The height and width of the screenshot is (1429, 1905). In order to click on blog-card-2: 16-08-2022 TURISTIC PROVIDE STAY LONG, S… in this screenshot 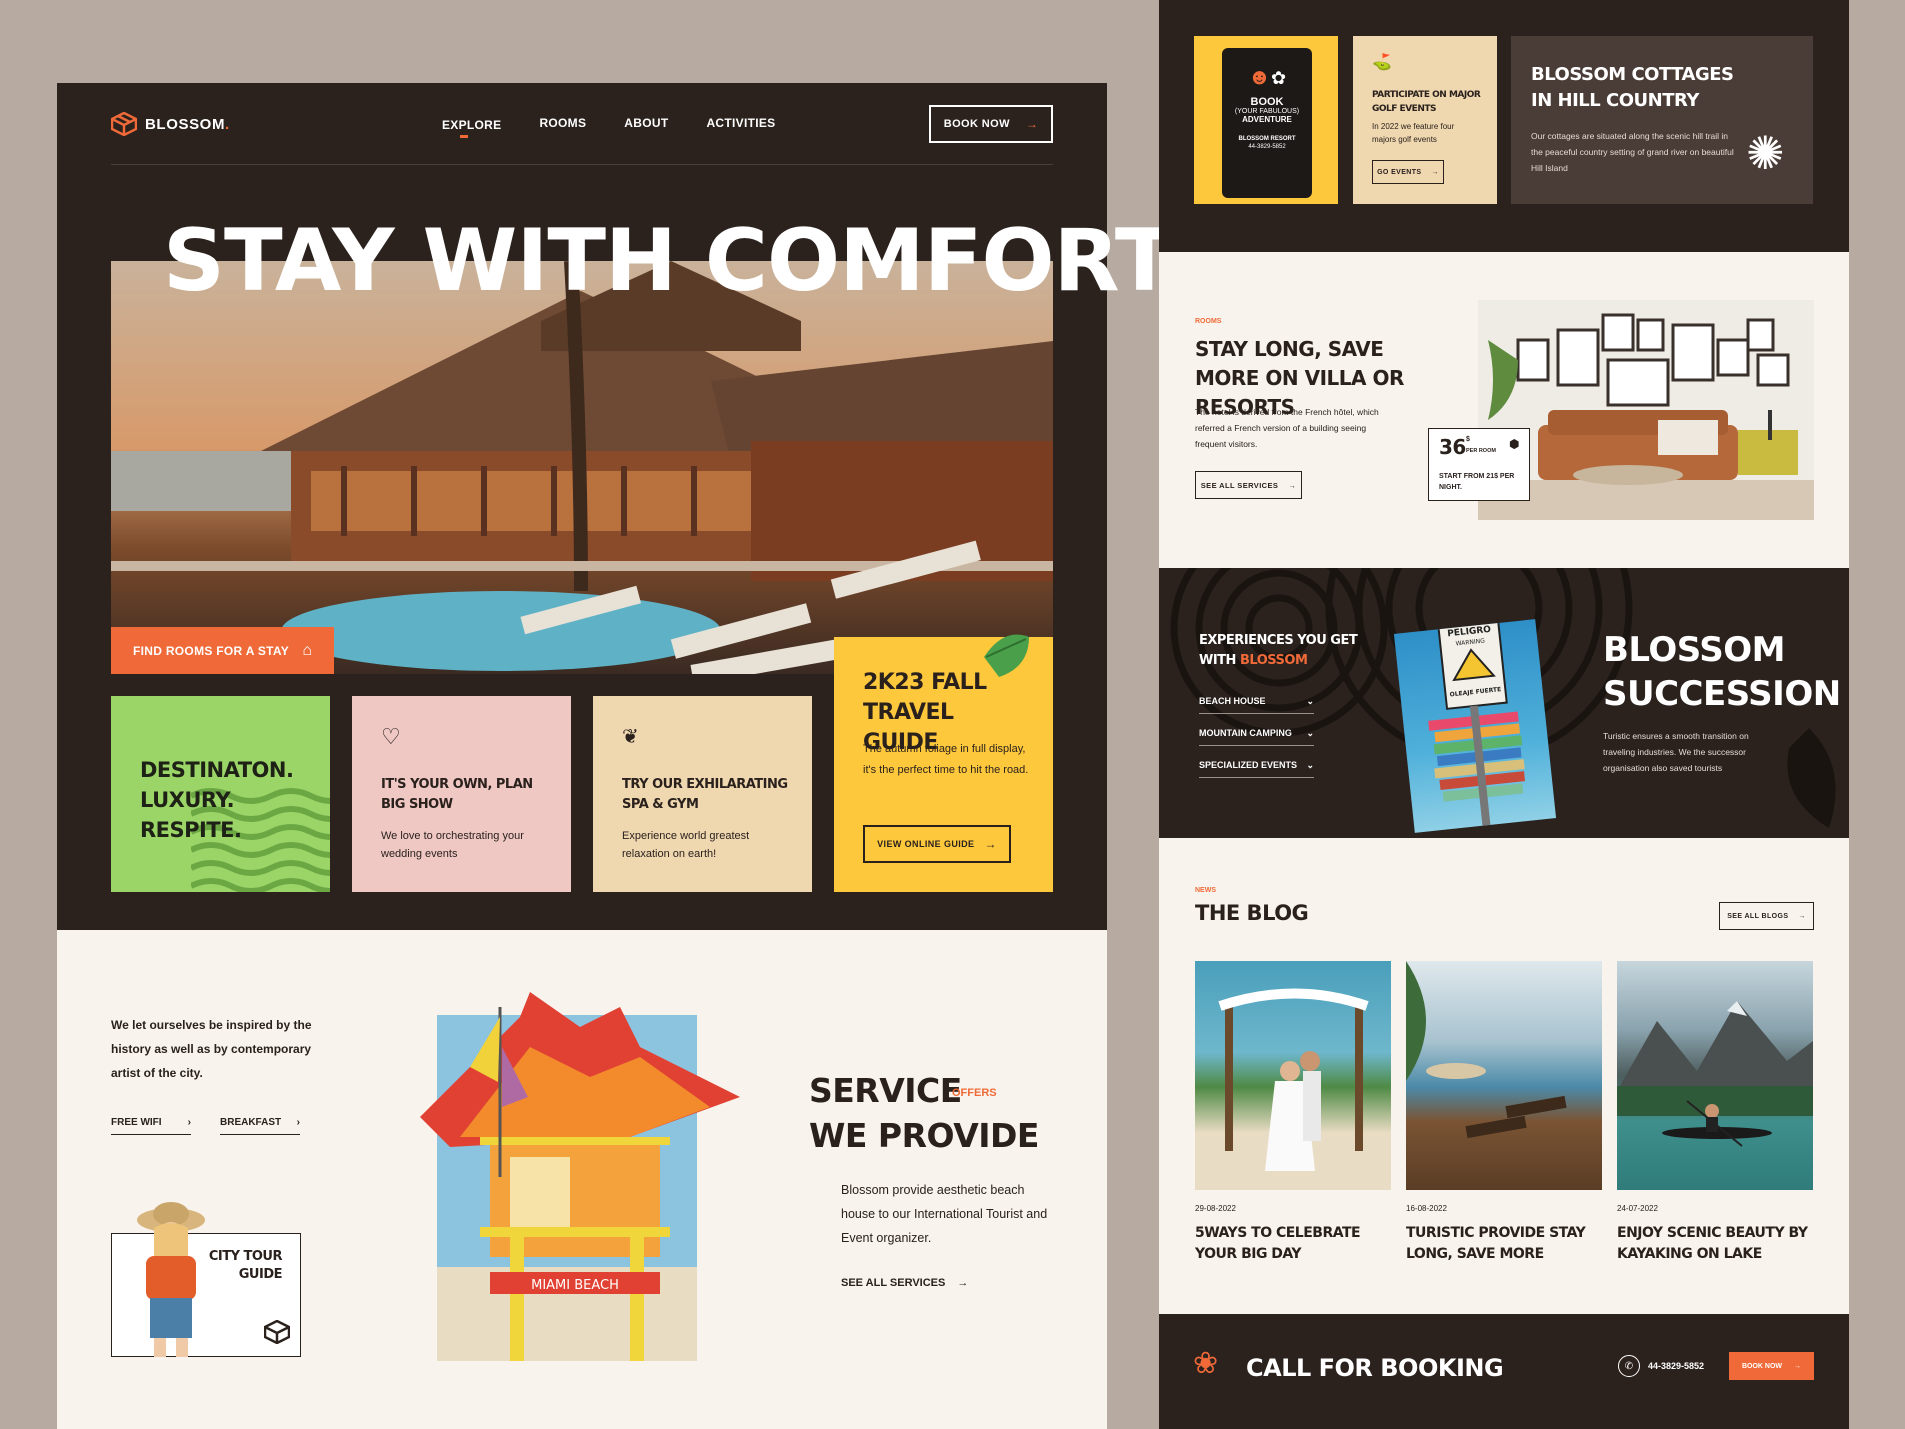, I will do `click(1504, 1113)`.